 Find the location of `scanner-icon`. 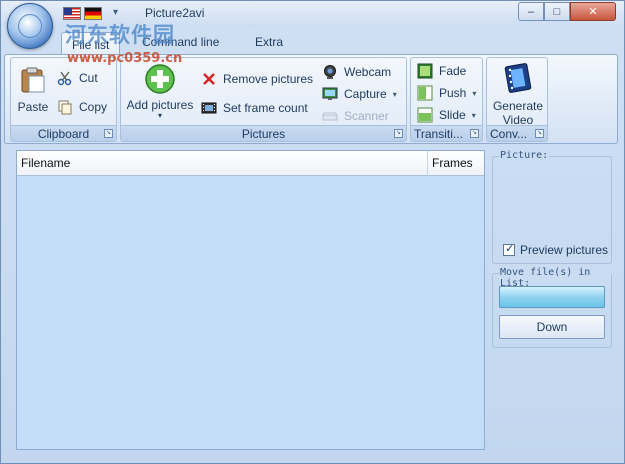

scanner-icon is located at coordinates (330, 116).